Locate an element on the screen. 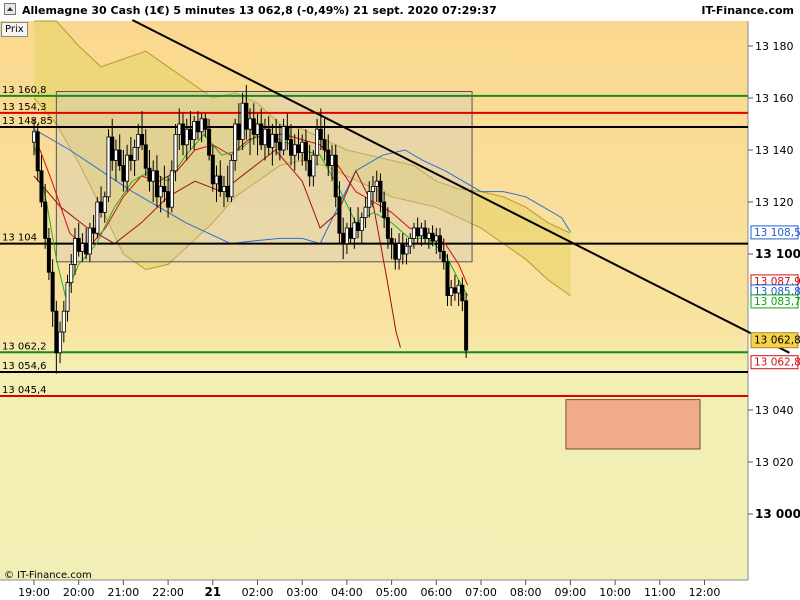  level-label: 13 062,2 is located at coordinates (24, 346).